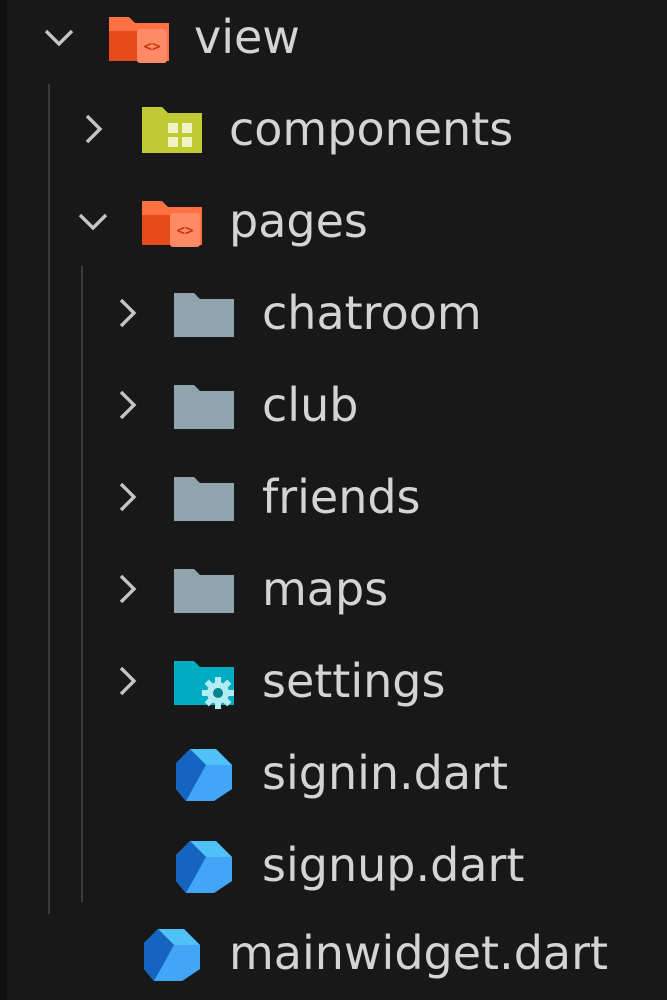 This screenshot has width=667, height=1000. I want to click on tree-item-maps: maps, so click(333, 590).